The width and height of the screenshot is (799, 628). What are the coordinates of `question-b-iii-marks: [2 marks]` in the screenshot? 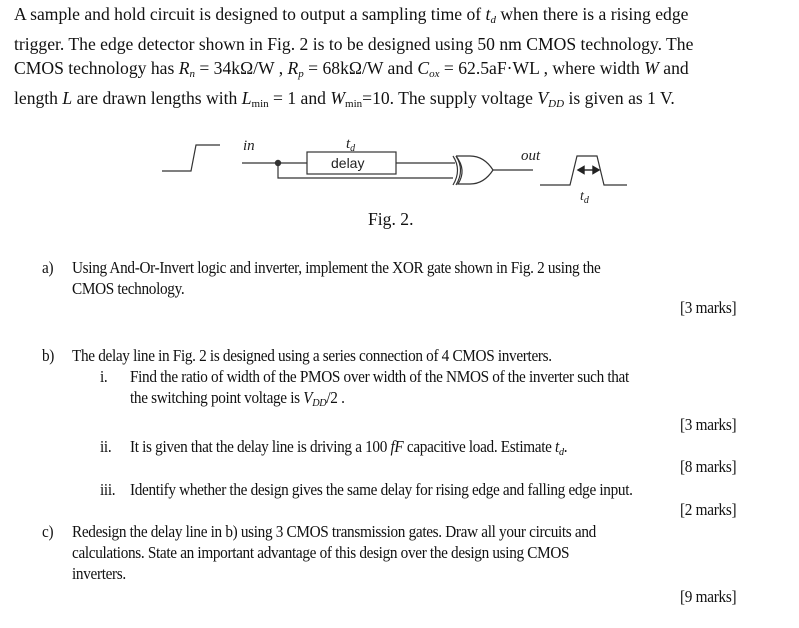 It's located at (708, 509).